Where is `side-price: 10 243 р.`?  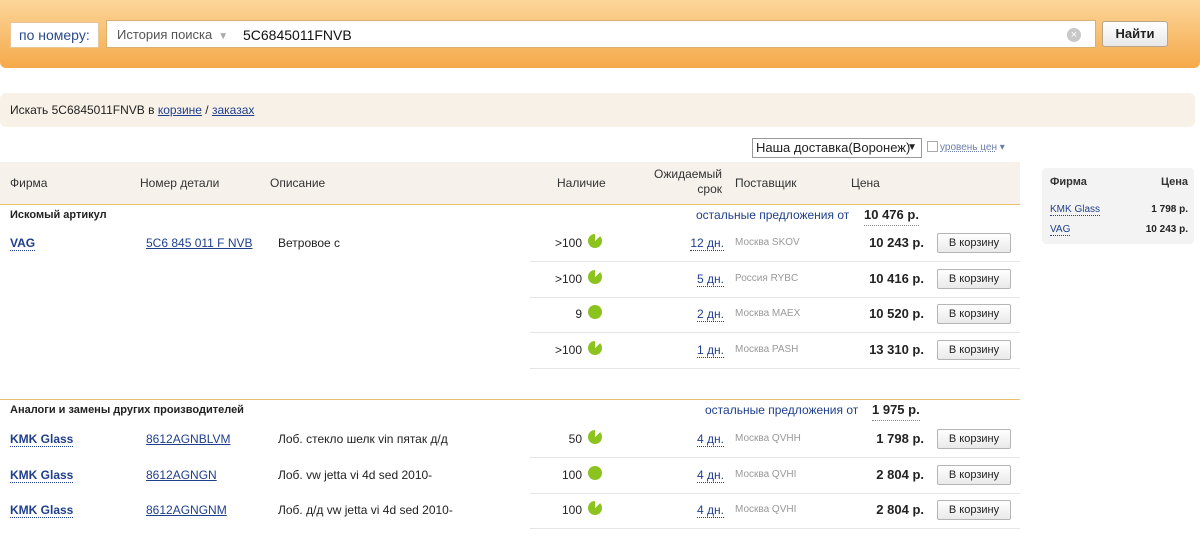
side-price: 10 243 р. is located at coordinates (1166, 229).